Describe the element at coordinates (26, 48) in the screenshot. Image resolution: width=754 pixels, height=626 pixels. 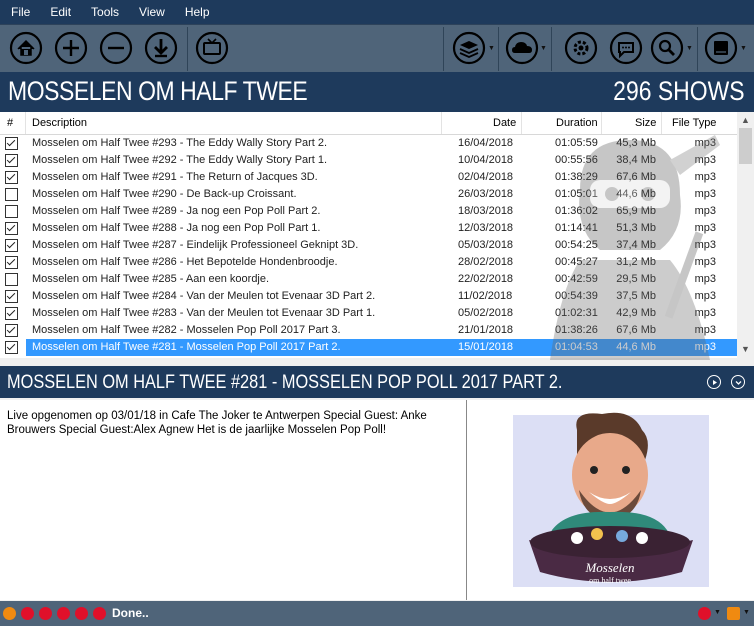
I see `home-icon` at that location.